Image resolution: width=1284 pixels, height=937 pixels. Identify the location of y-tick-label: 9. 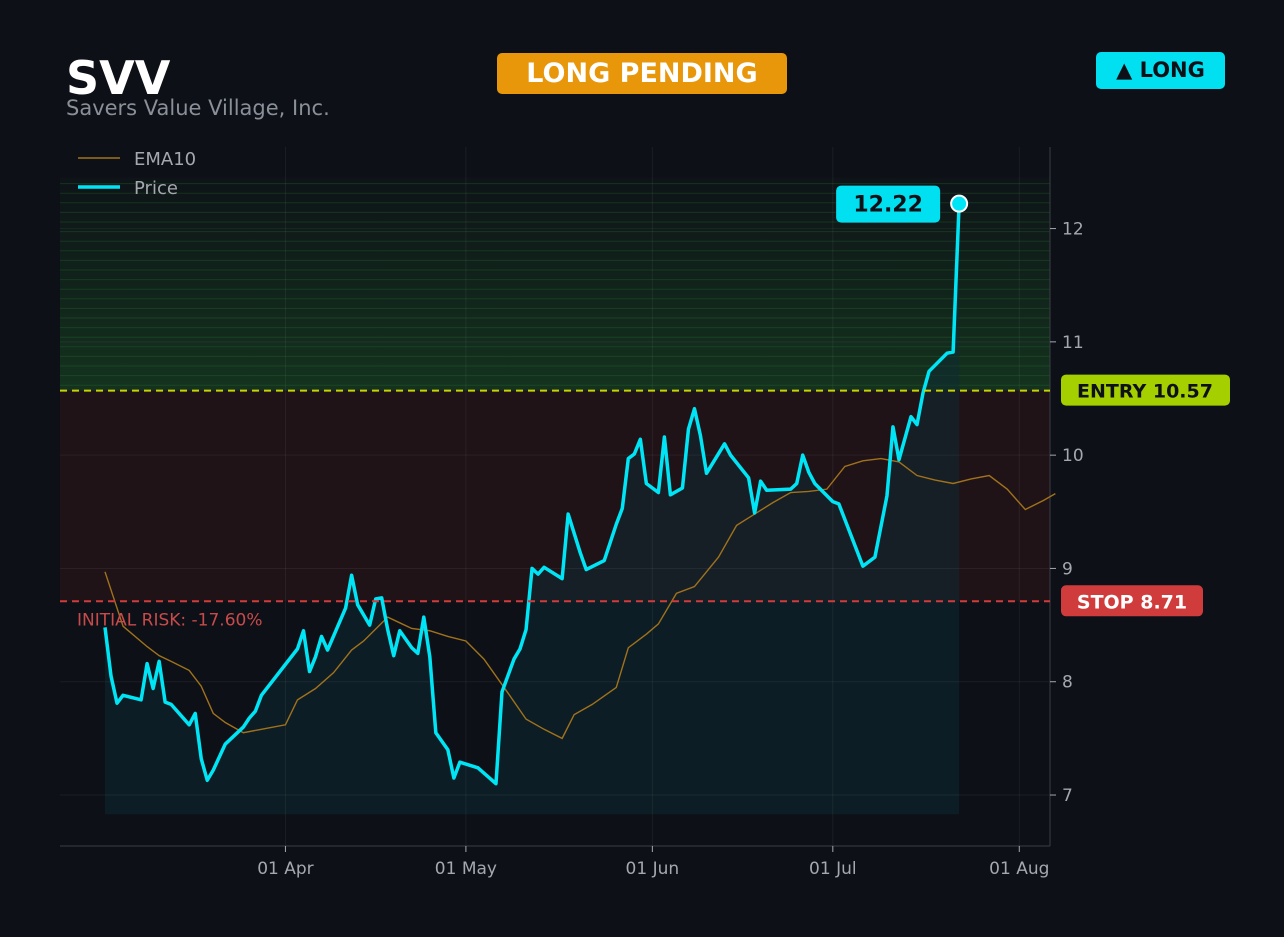
(1067, 569).